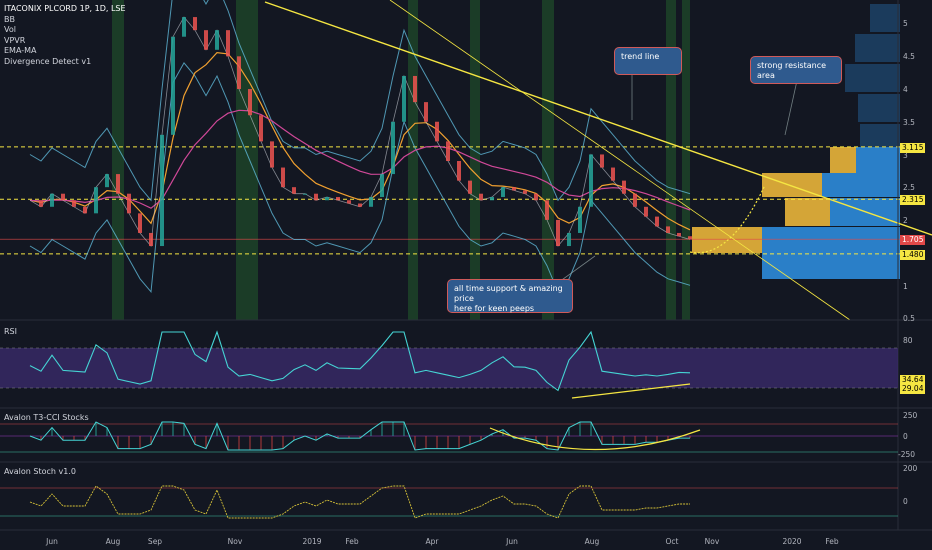 The image size is (932, 550). What do you see at coordinates (494, 308) in the screenshot?
I see `support-note-line2: here for keen peeps` at bounding box center [494, 308].